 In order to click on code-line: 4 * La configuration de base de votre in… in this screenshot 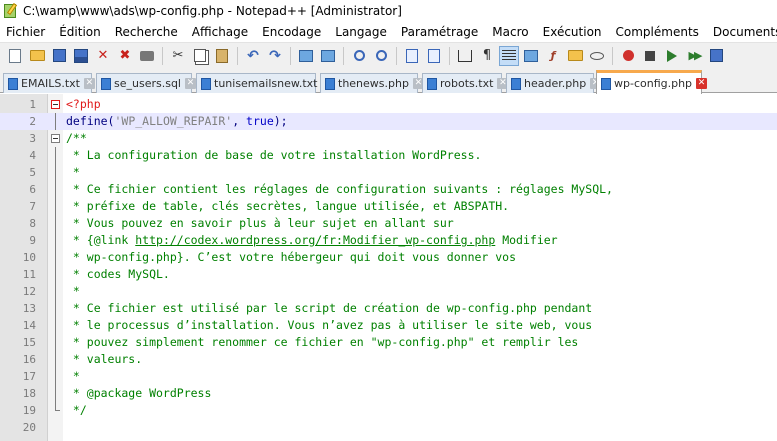, I will do `click(388, 155)`.